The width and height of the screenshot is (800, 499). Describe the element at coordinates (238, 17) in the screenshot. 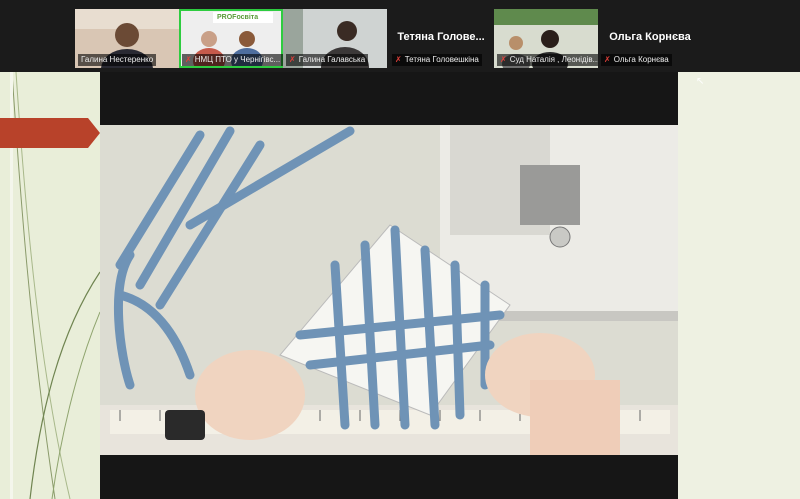

I see `banner-text: PROFосвіта` at that location.